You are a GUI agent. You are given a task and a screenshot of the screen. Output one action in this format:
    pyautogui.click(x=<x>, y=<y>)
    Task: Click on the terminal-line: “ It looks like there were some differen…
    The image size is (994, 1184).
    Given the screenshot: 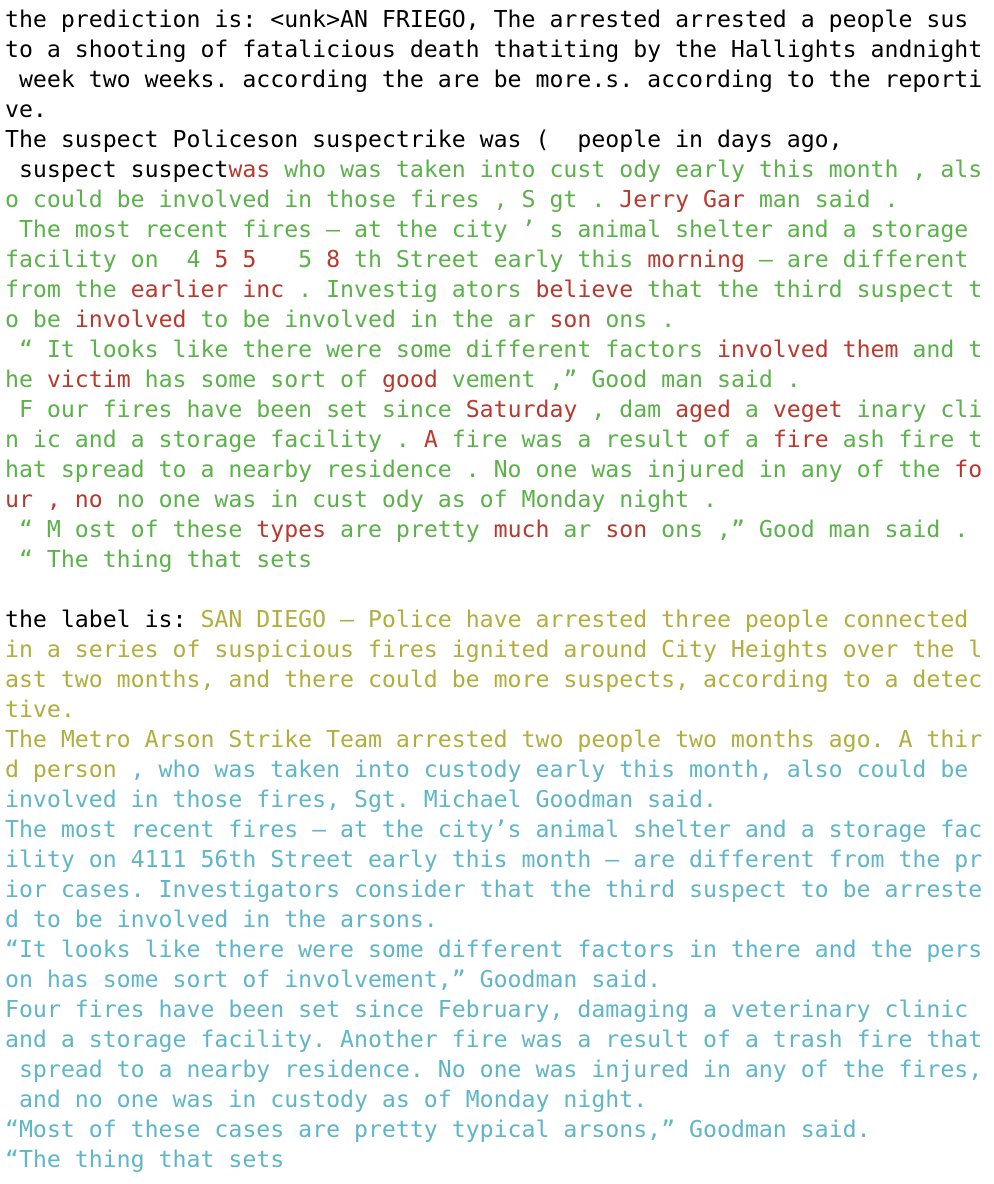 What is the action you would take?
    pyautogui.click(x=497, y=350)
    